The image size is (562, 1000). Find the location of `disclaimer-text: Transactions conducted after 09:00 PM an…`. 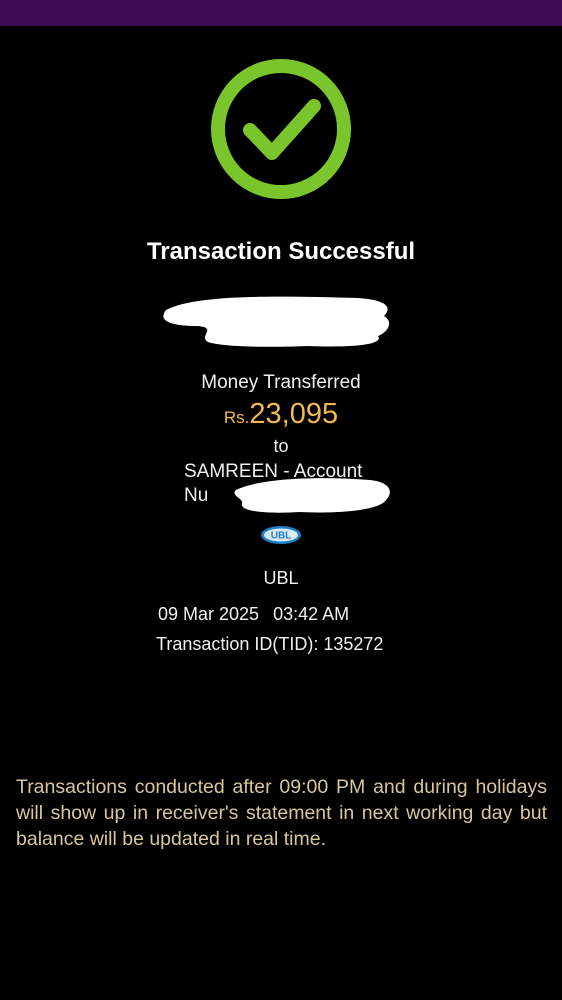

disclaimer-text: Transactions conducted after 09:00 PM an… is located at coordinates (281, 813).